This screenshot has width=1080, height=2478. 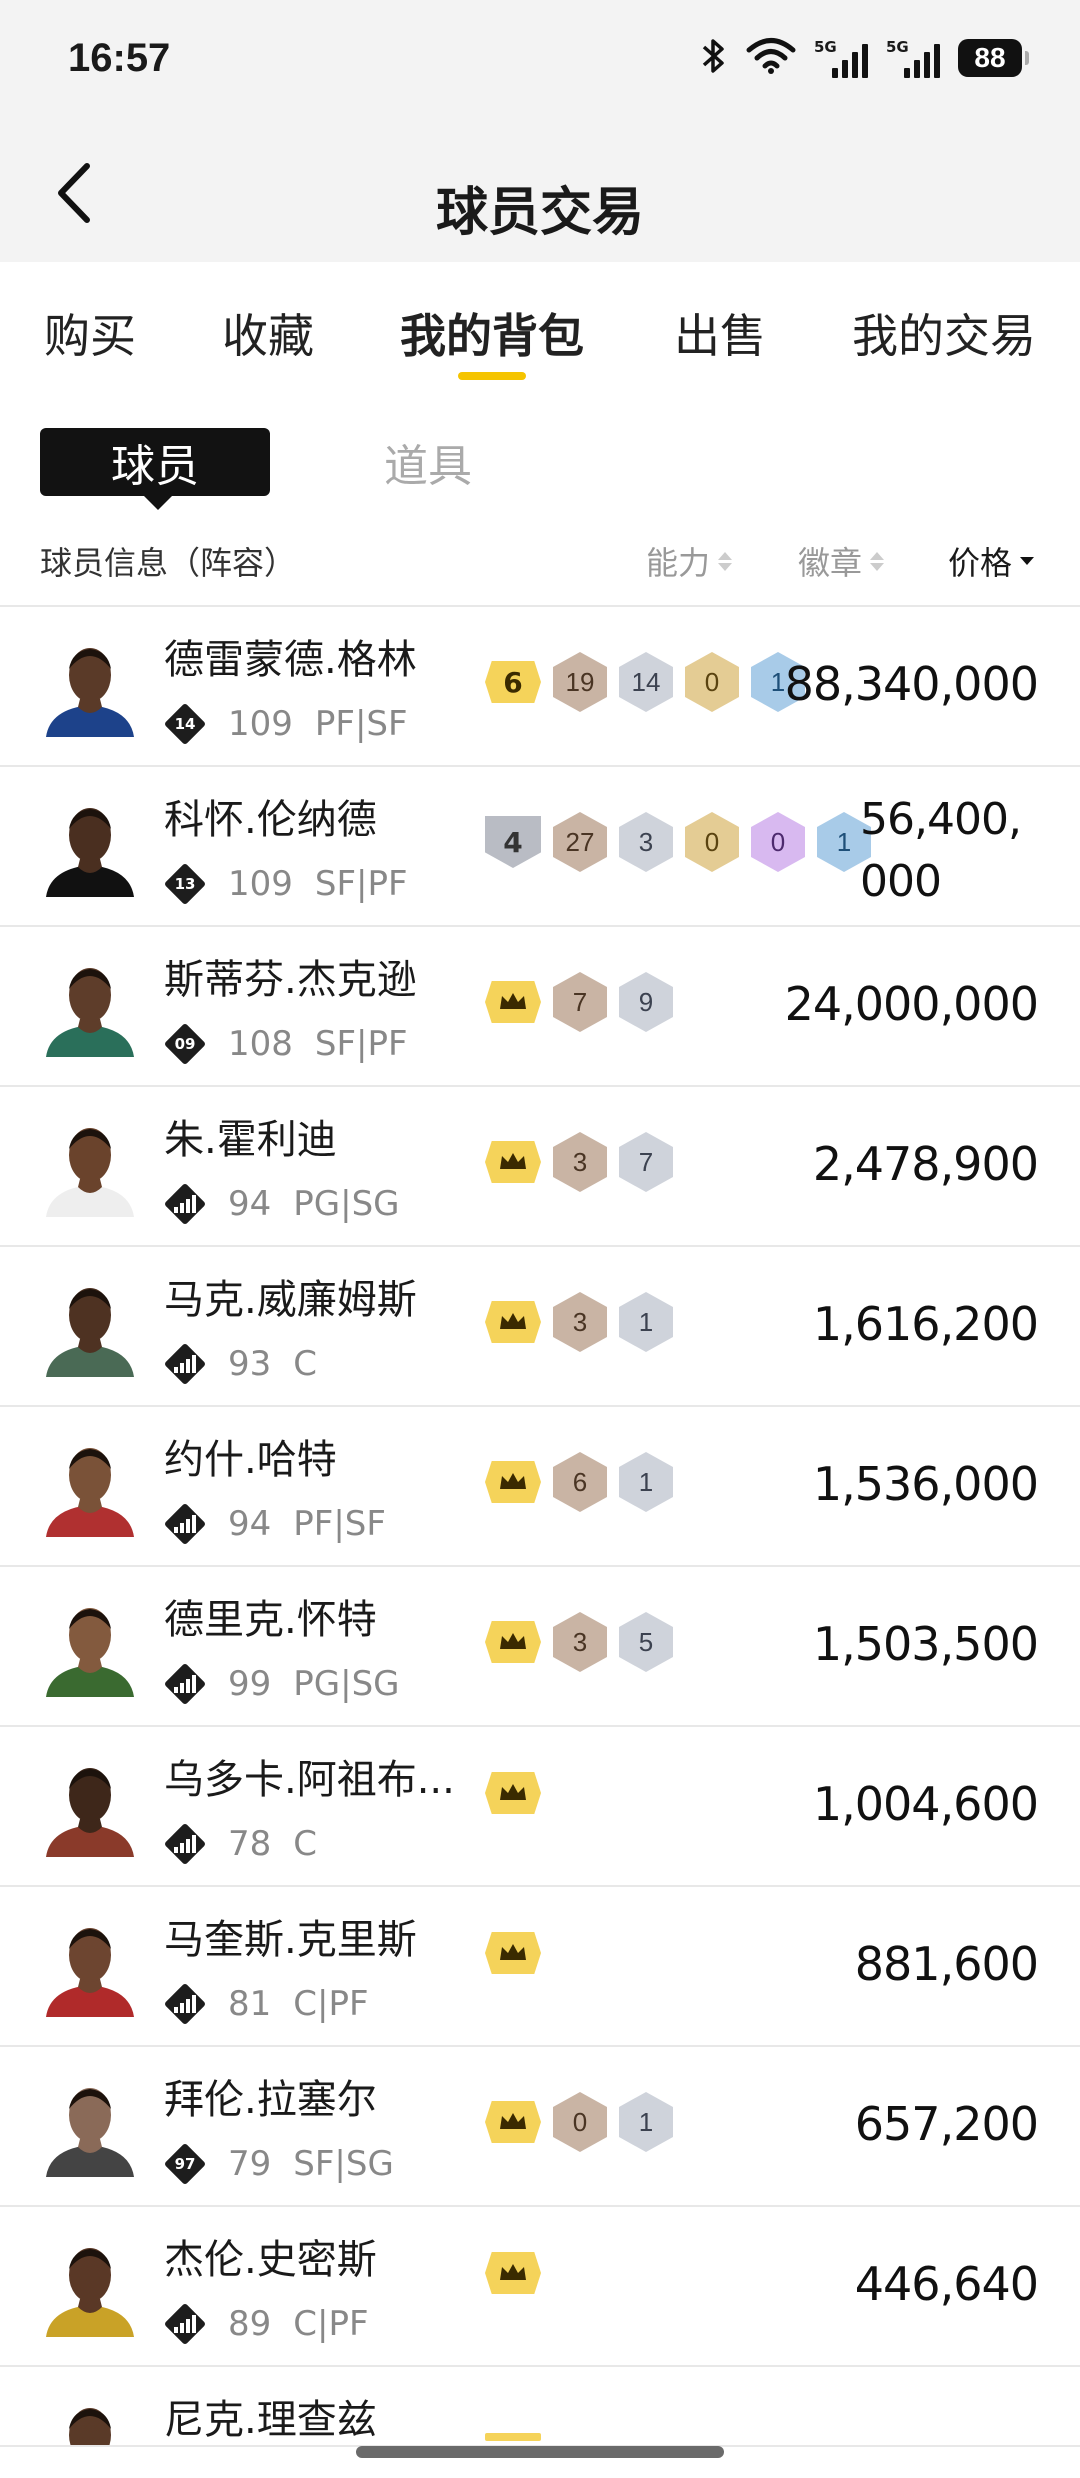 I want to click on player-meta: 97 79 SF|SG, so click(x=279, y=2164).